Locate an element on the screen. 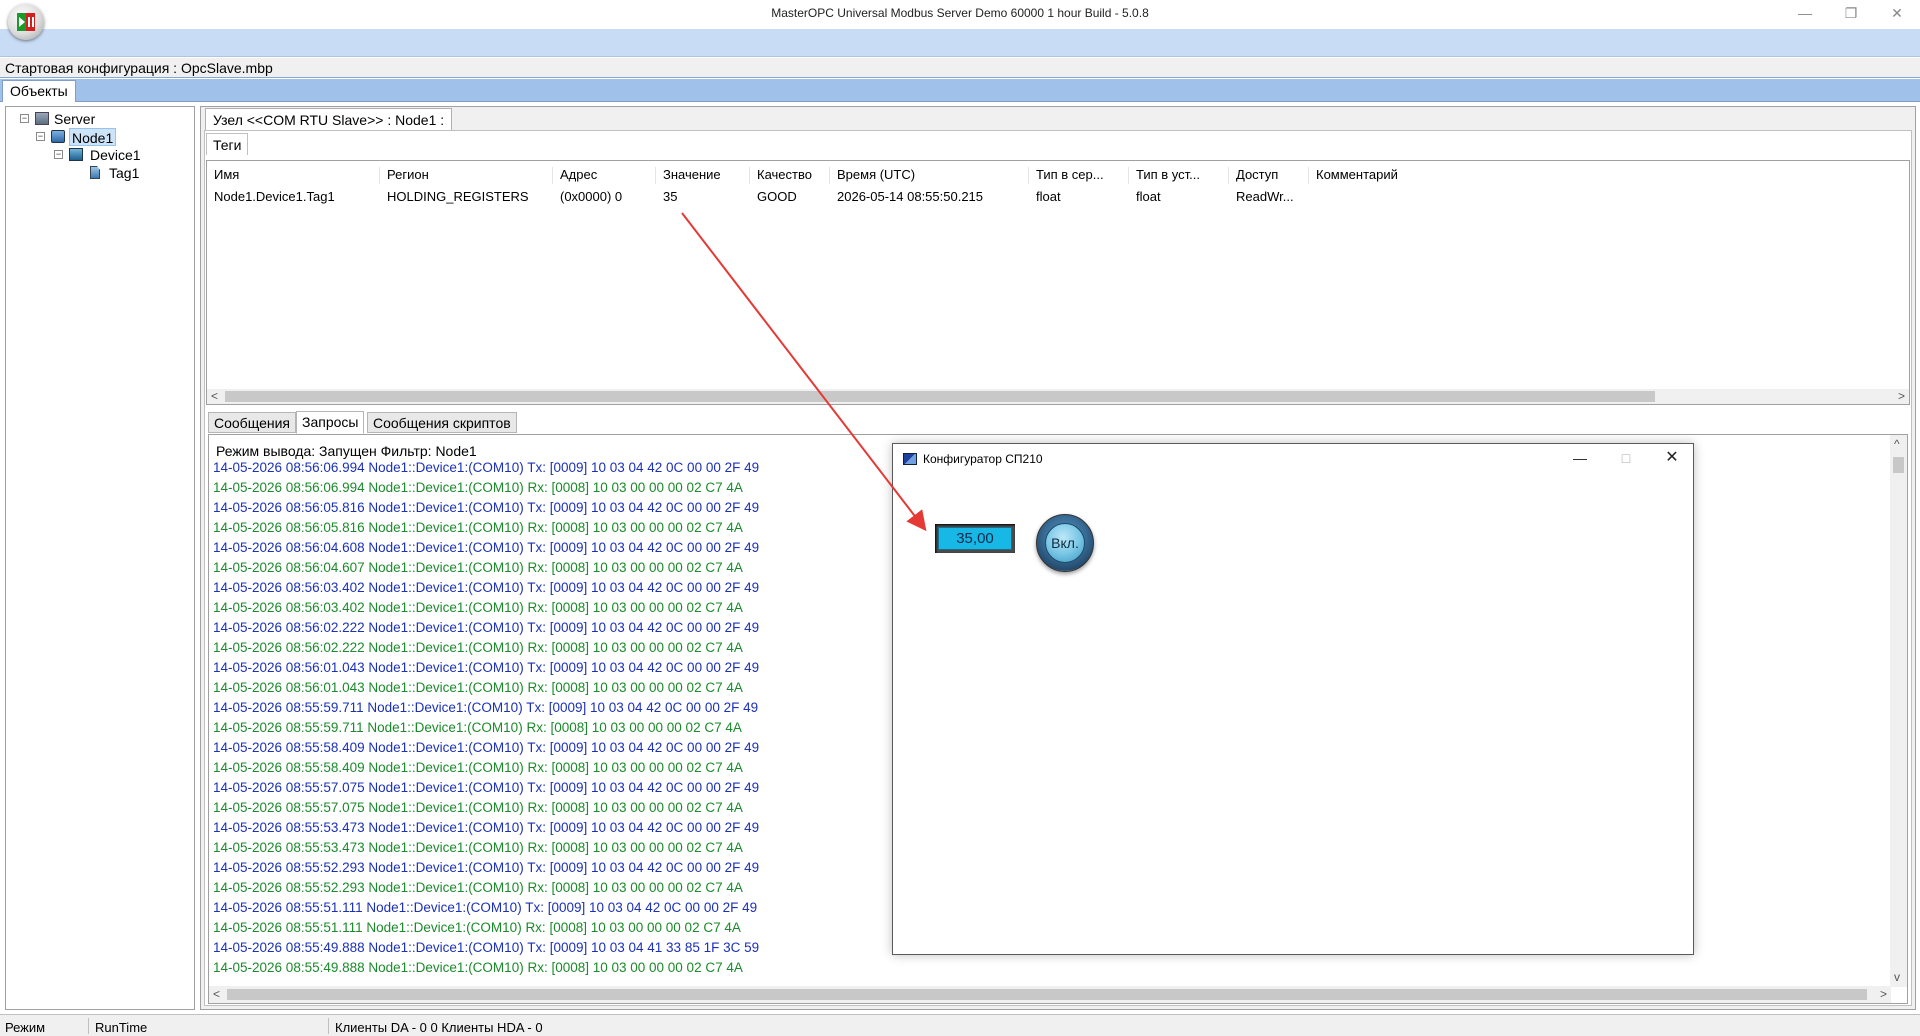  scroll-up-icon: ^ is located at coordinates (1897, 444).